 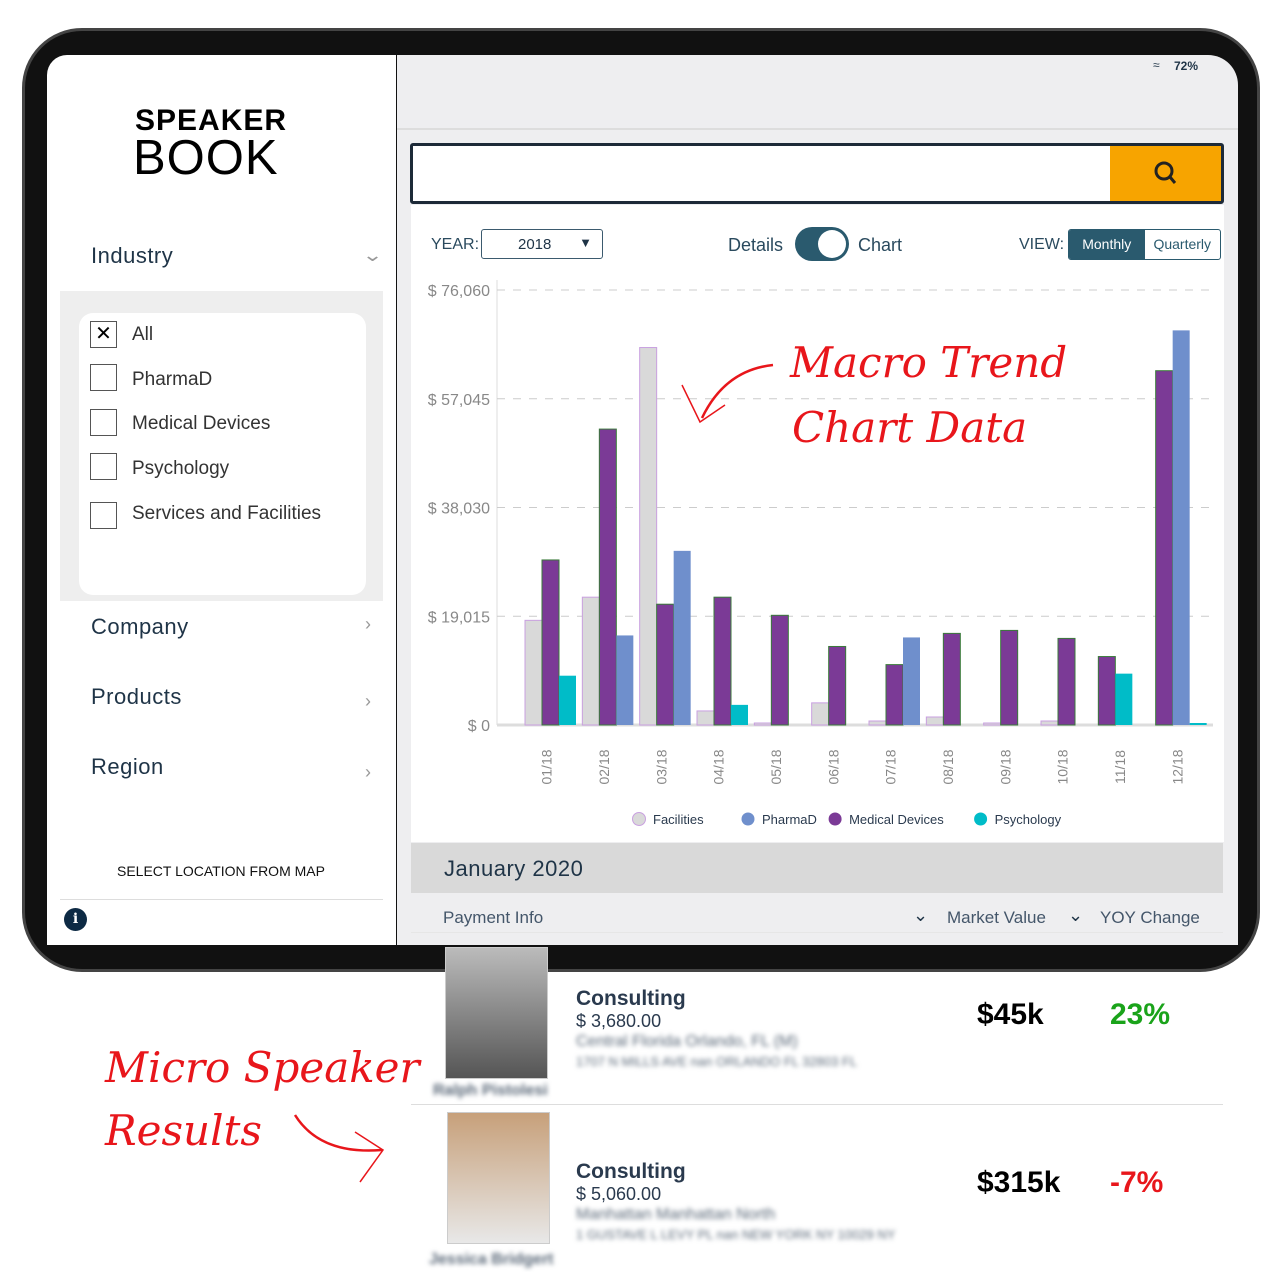 What do you see at coordinates (619, 1194) in the screenshot?
I see `payment-amount: $ 5,060.00` at bounding box center [619, 1194].